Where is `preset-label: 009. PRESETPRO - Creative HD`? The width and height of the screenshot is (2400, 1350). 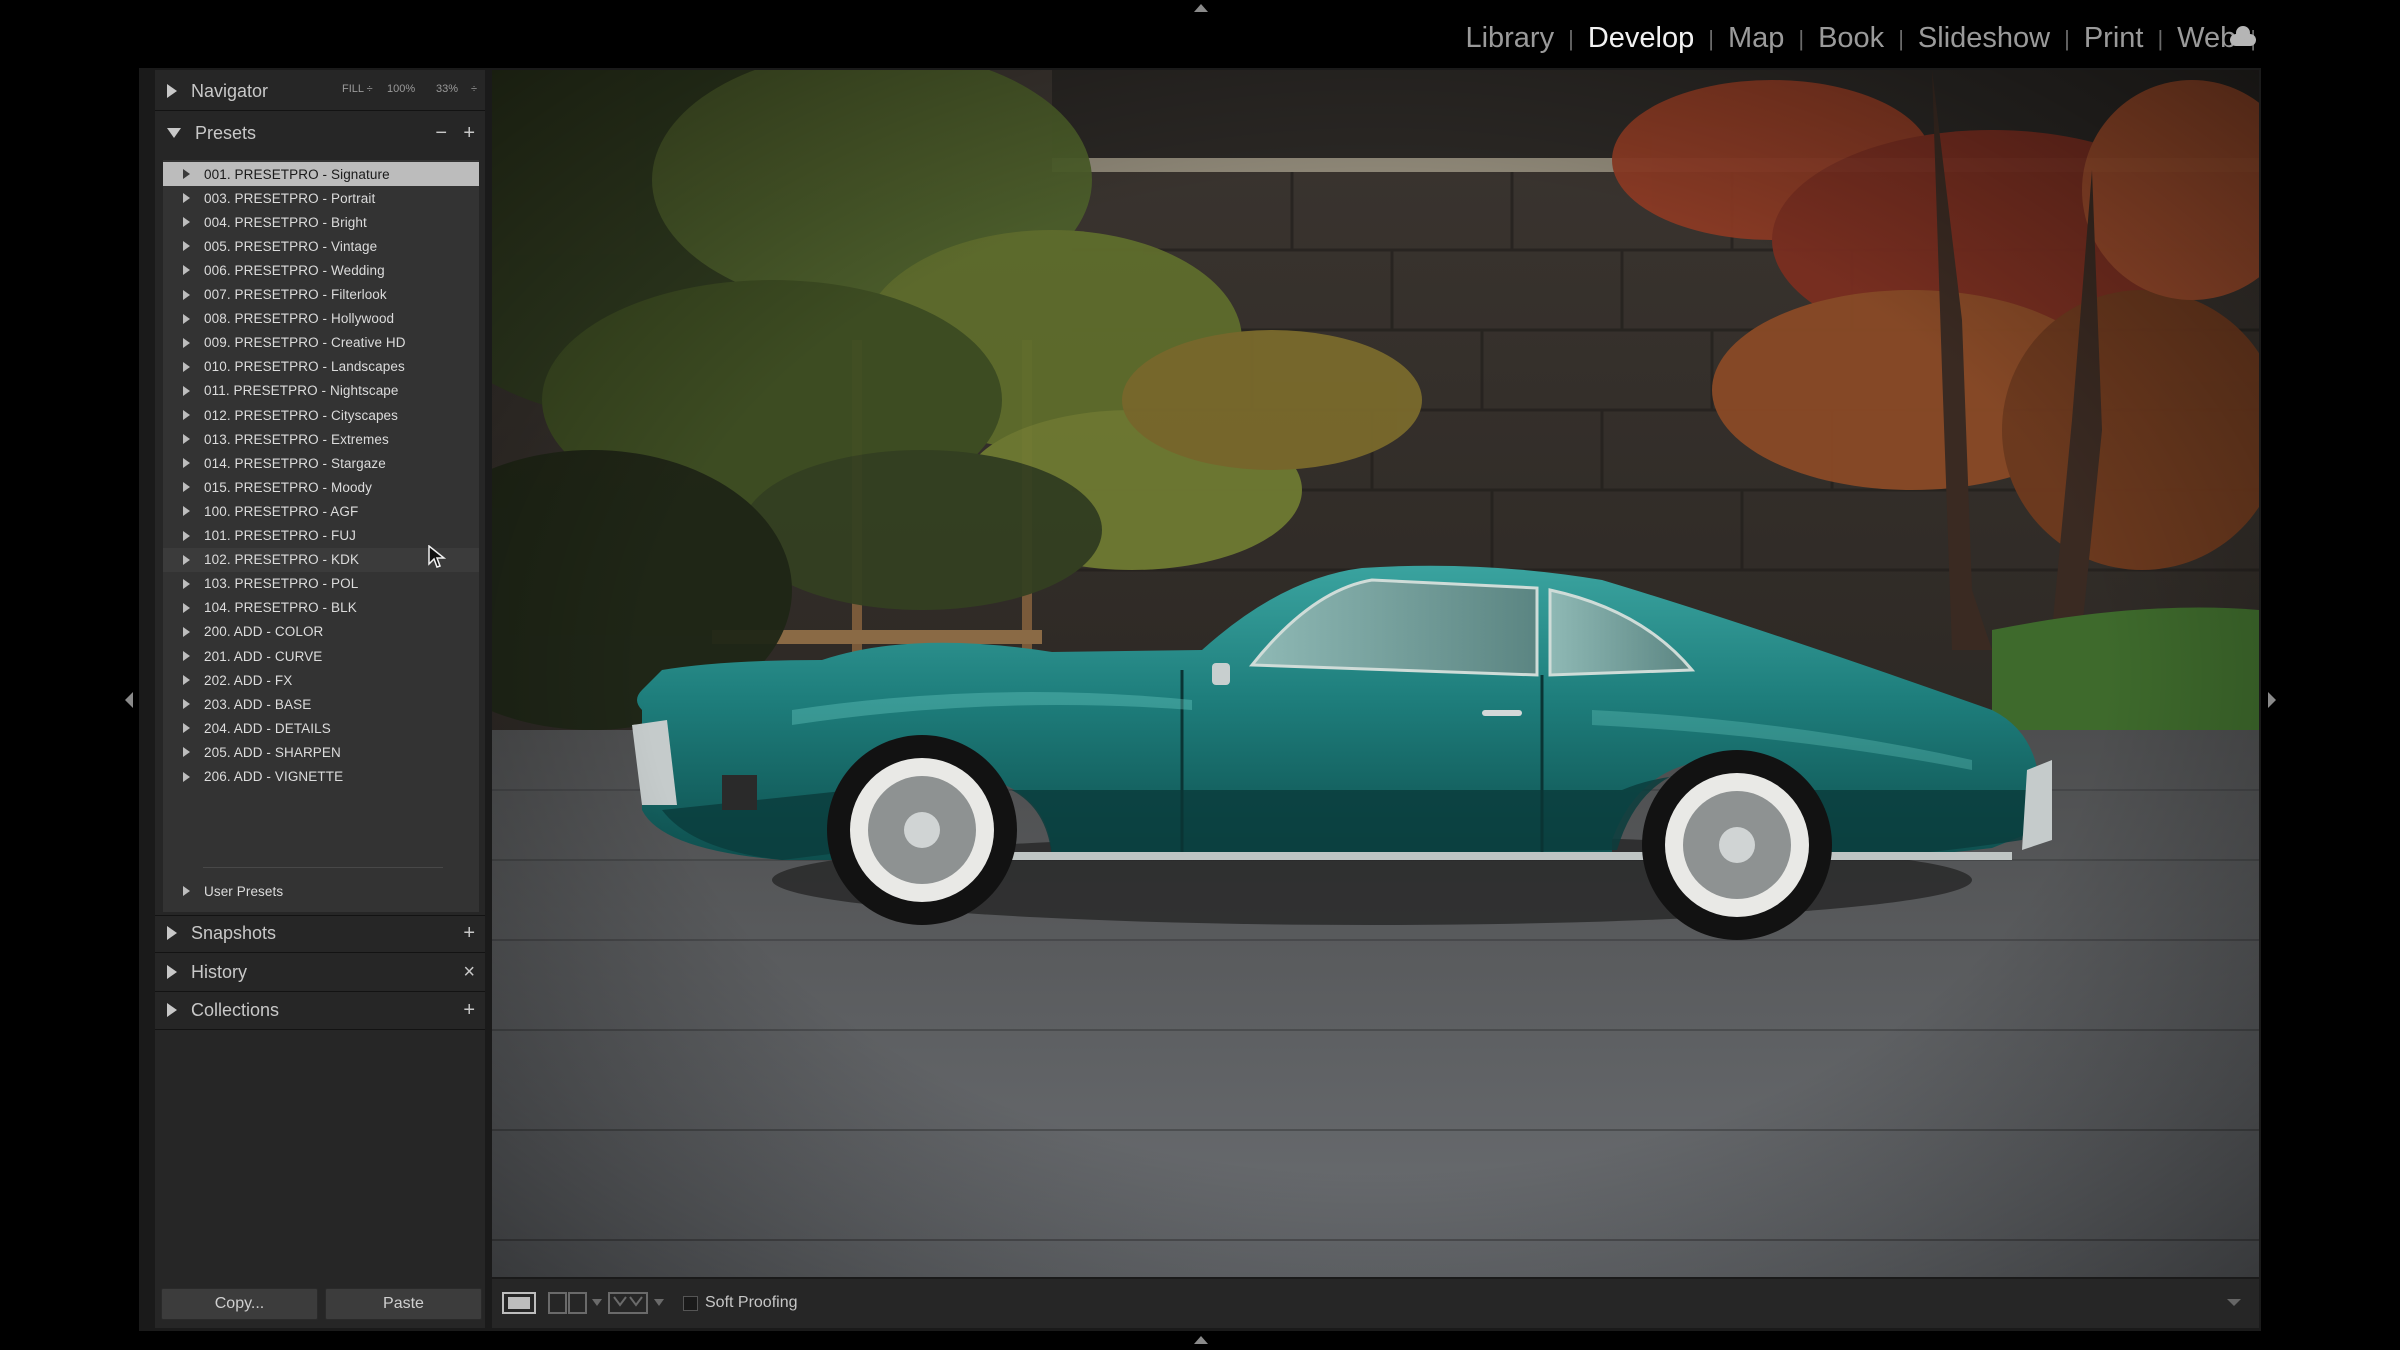 preset-label: 009. PRESETPRO - Creative HD is located at coordinates (305, 343).